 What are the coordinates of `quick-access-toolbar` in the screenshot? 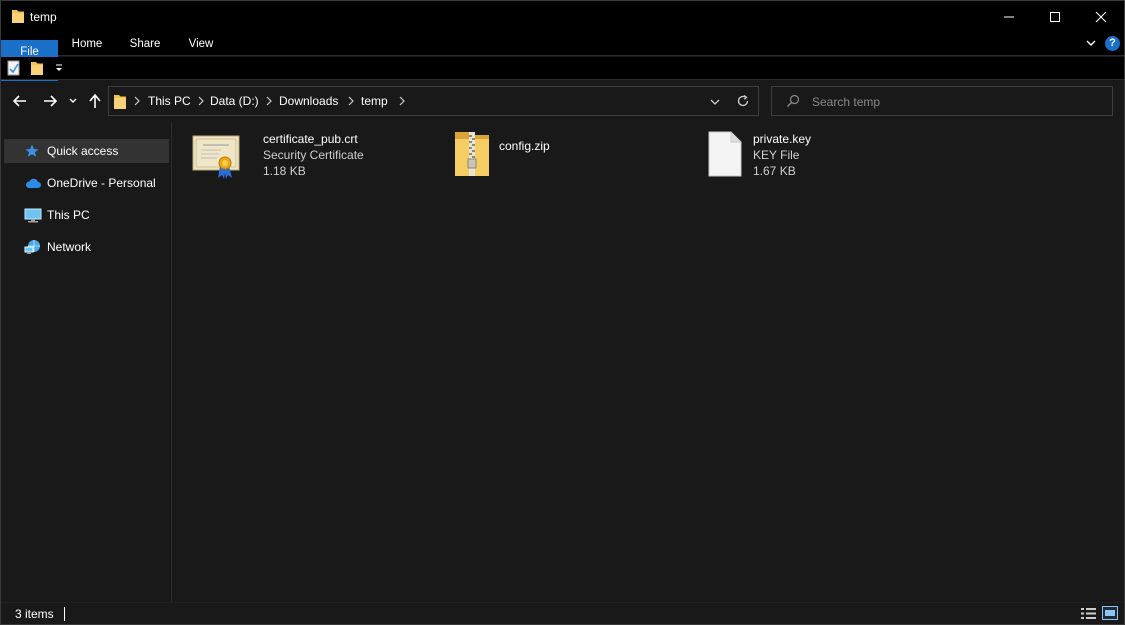 It's located at (562, 68).